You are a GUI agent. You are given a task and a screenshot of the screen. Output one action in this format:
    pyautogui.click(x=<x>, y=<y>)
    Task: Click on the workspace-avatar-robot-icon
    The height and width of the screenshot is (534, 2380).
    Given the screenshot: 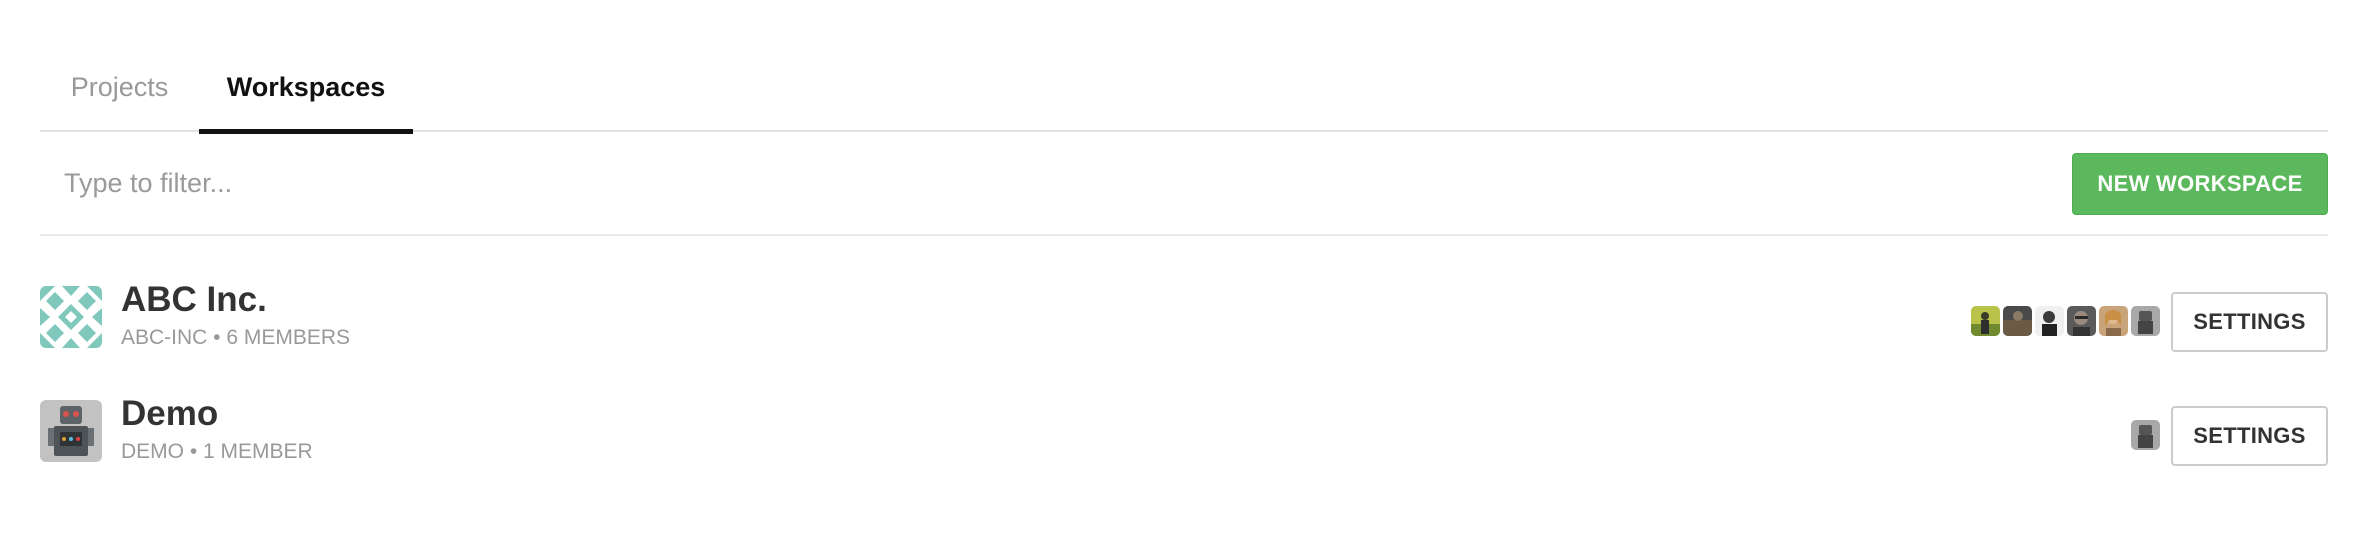 What is the action you would take?
    pyautogui.click(x=71, y=431)
    